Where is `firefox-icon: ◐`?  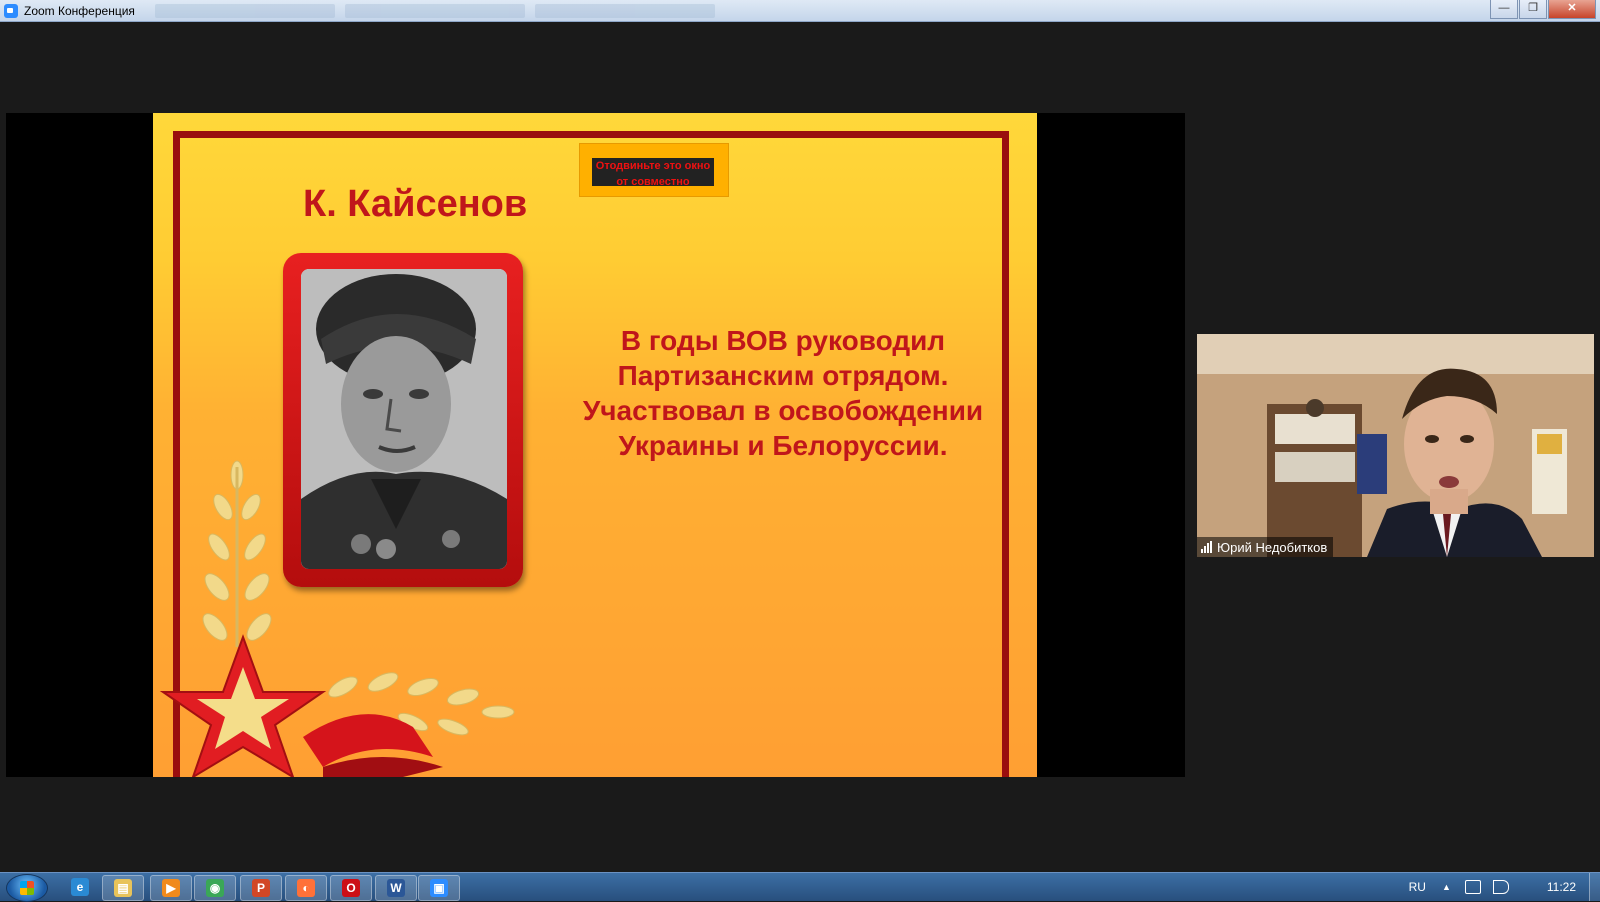 firefox-icon: ◐ is located at coordinates (306, 888).